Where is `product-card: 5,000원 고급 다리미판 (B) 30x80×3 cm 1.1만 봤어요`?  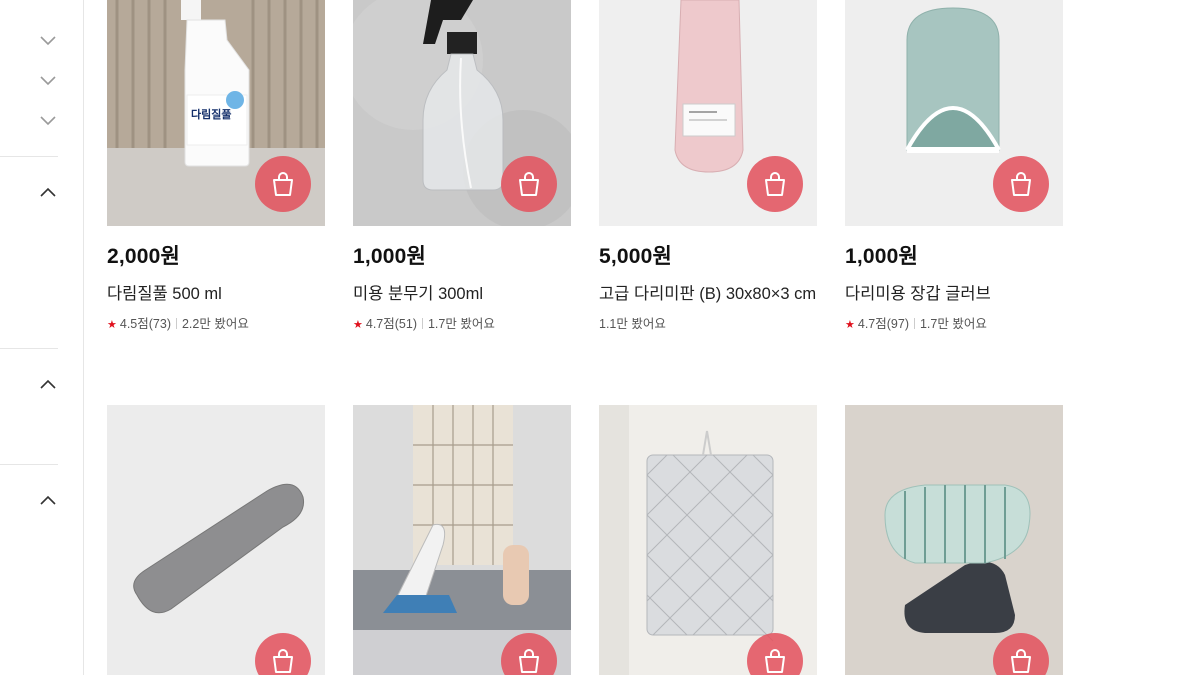
product-card: 5,000원 고급 다리미판 (B) 30x80×3 cm 1.1만 봤어요 is located at coordinates (708, 166).